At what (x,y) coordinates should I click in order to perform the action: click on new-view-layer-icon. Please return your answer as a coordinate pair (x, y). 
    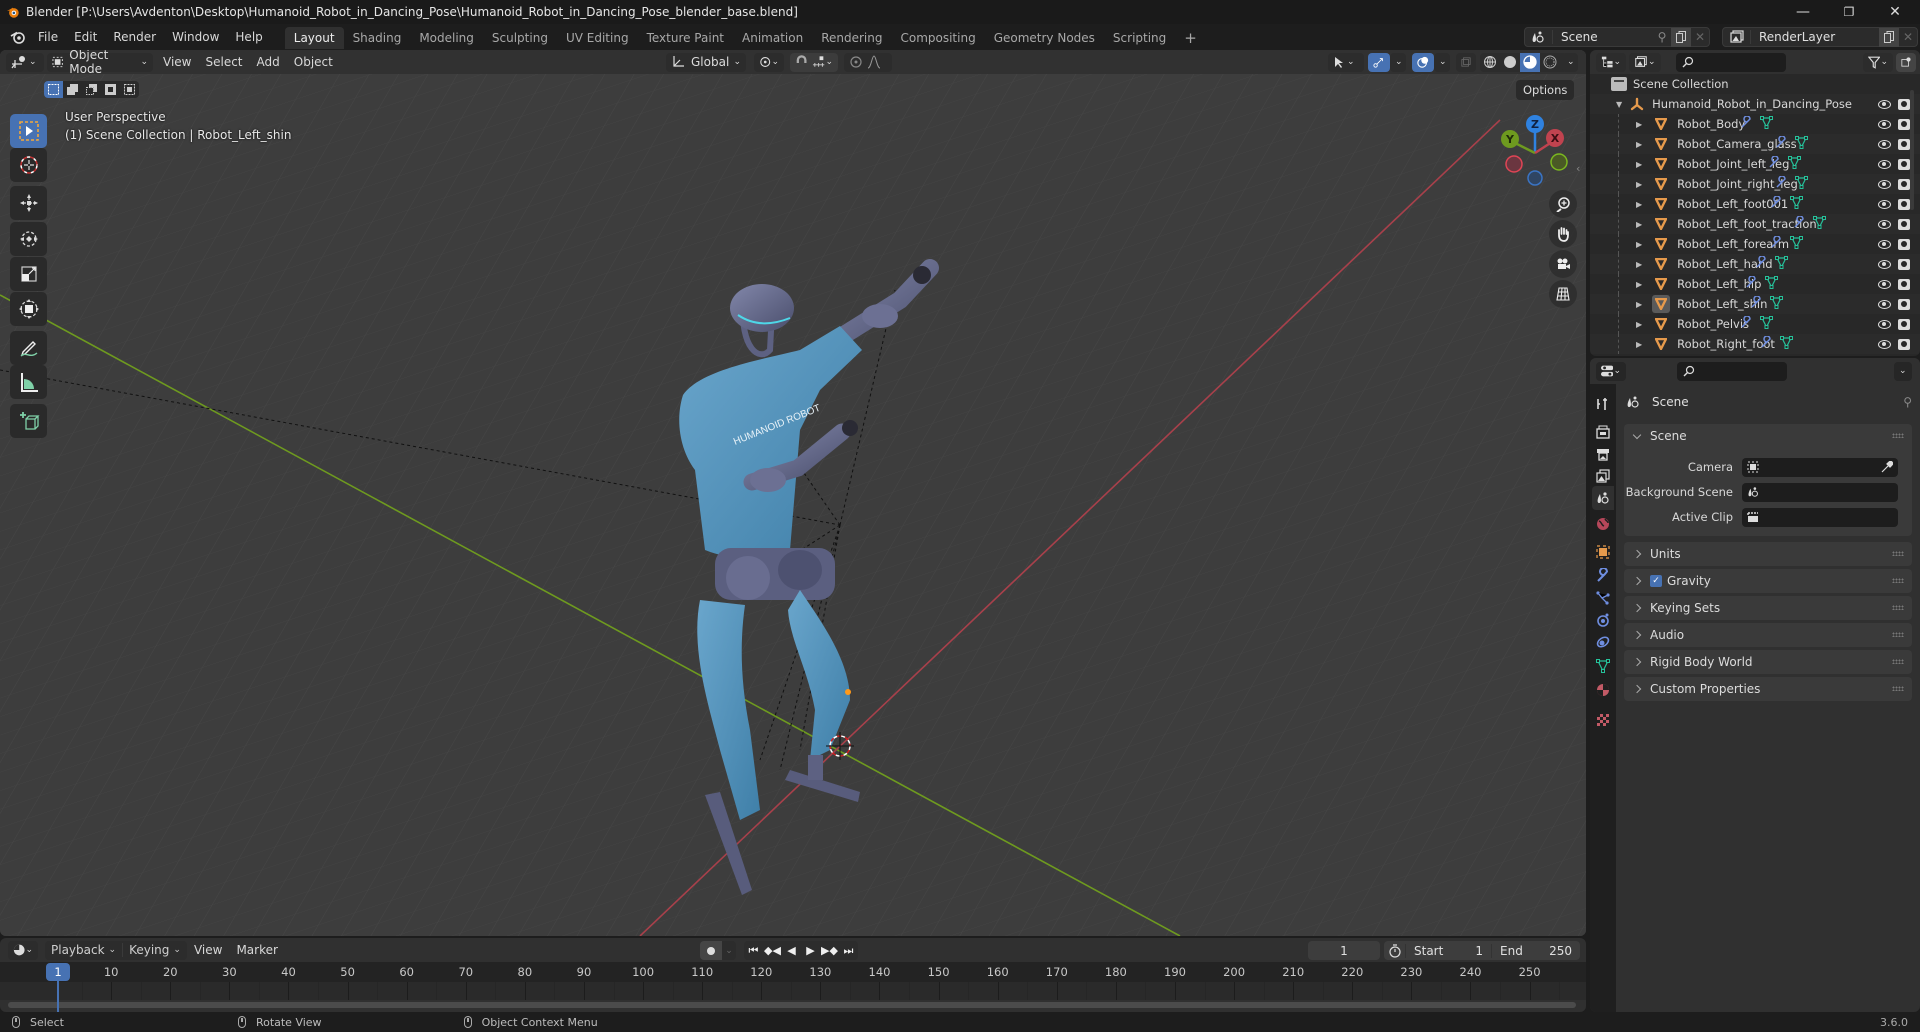
    Looking at the image, I should click on (1889, 37).